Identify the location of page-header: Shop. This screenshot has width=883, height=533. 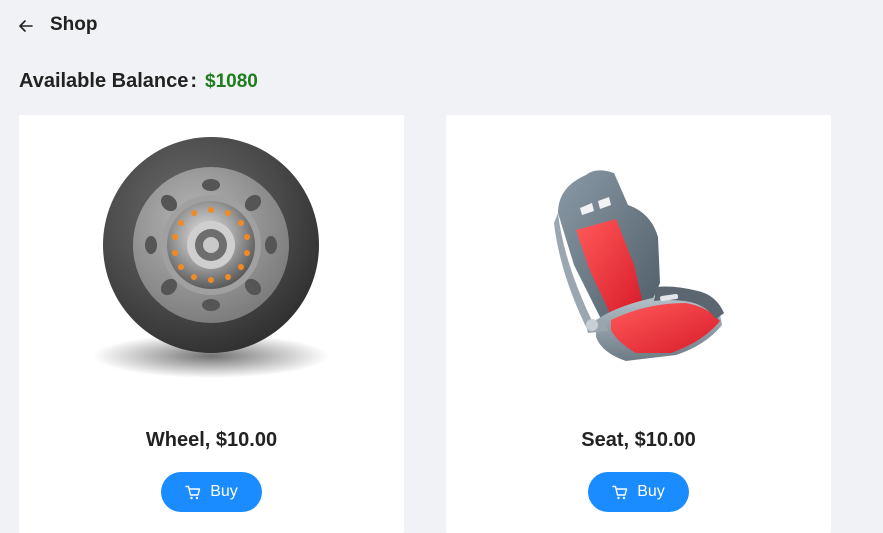
(441, 26).